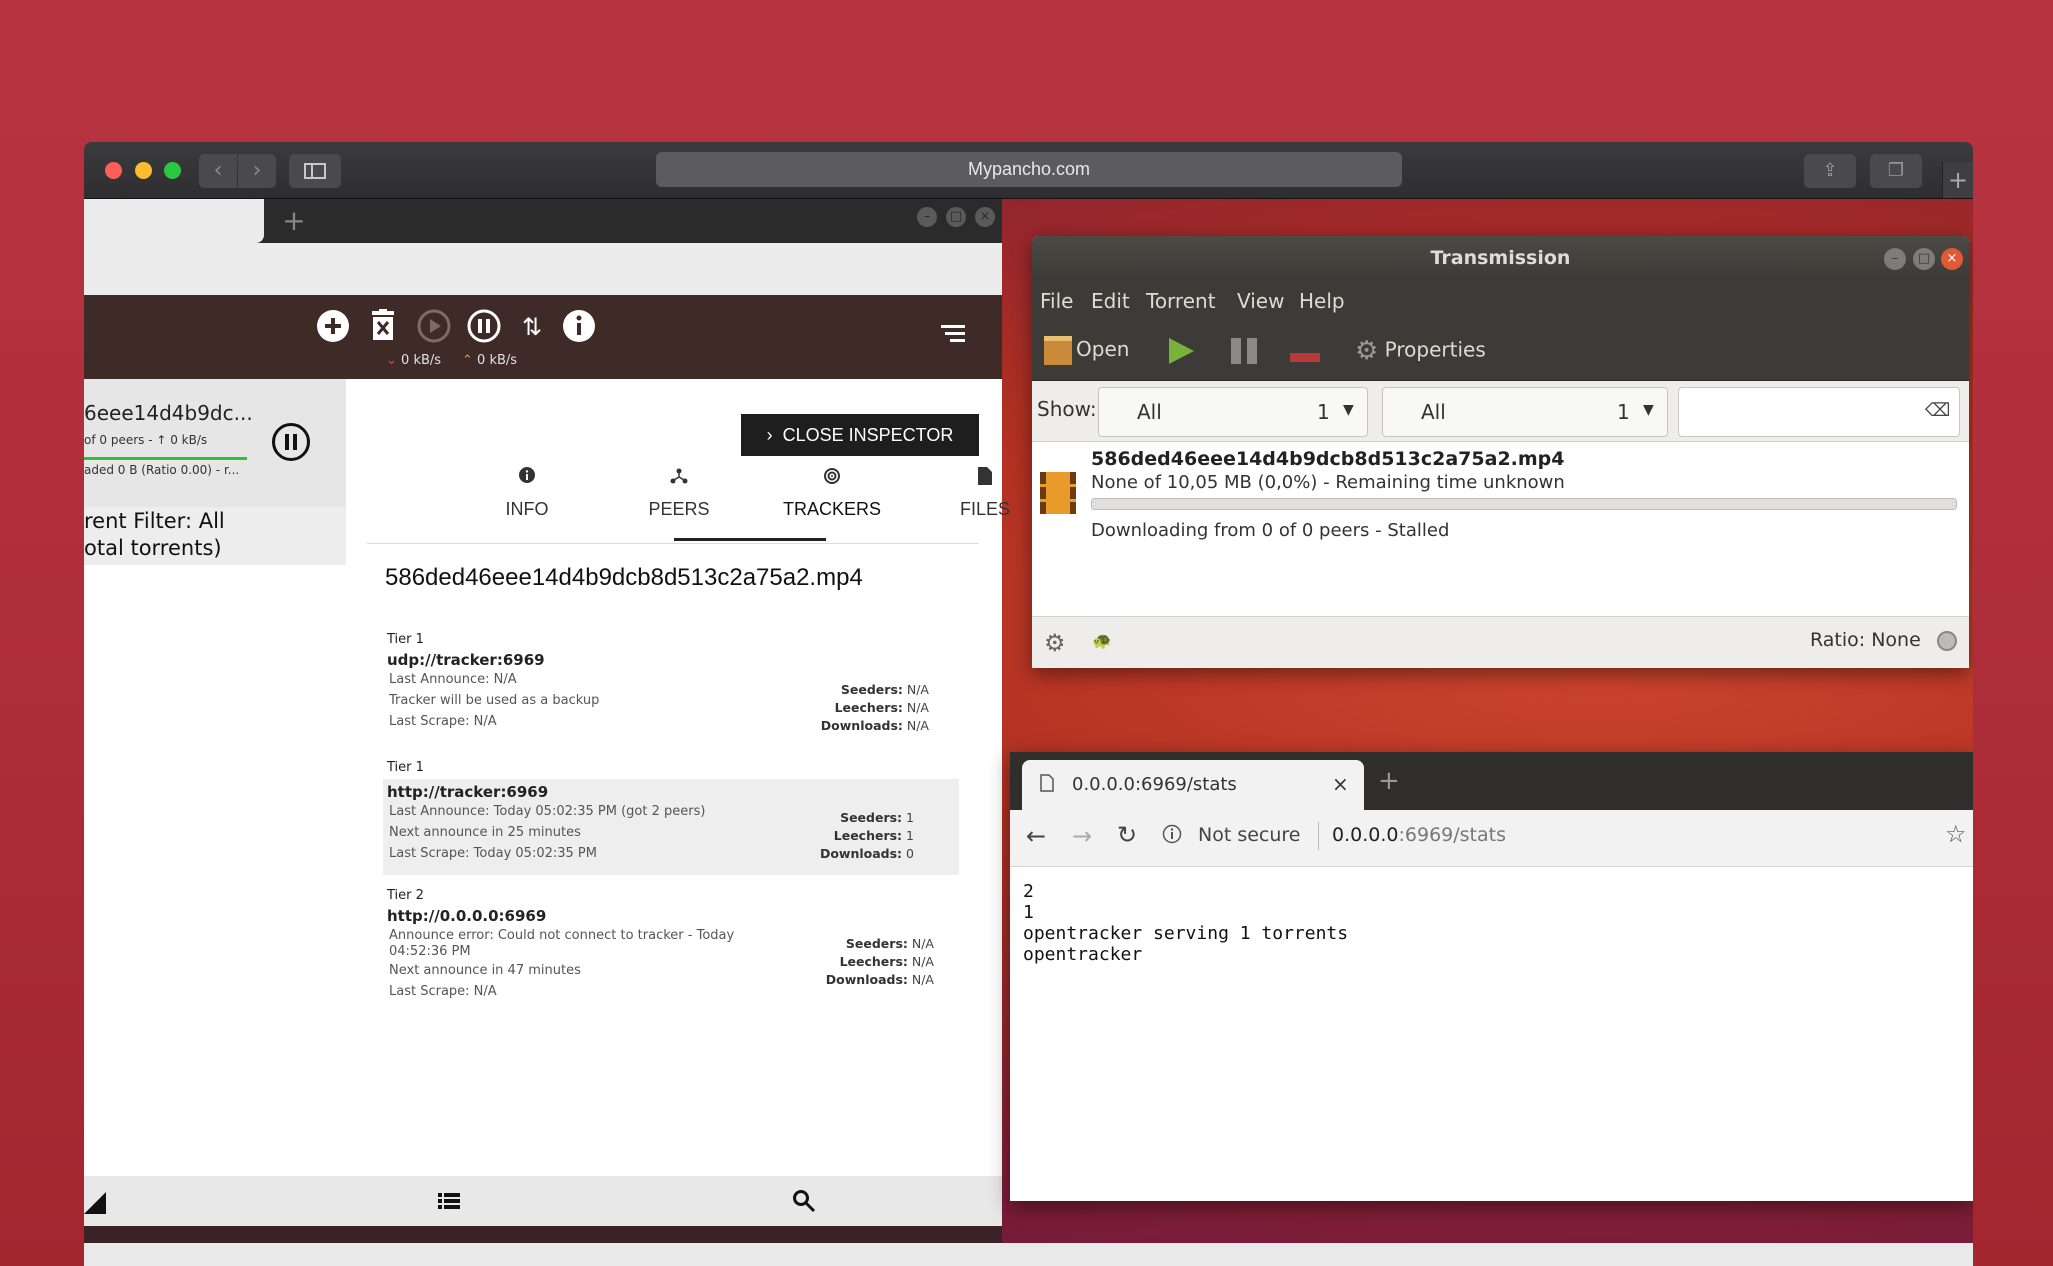 The height and width of the screenshot is (1266, 2053). What do you see at coordinates (1181, 301) in the screenshot?
I see `menu-torrent: Torrent` at bounding box center [1181, 301].